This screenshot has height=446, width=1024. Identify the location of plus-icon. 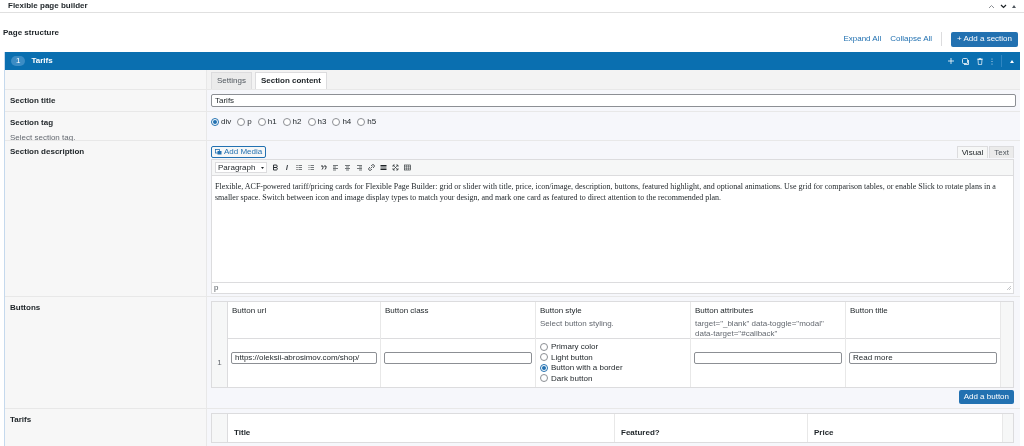
(951, 61).